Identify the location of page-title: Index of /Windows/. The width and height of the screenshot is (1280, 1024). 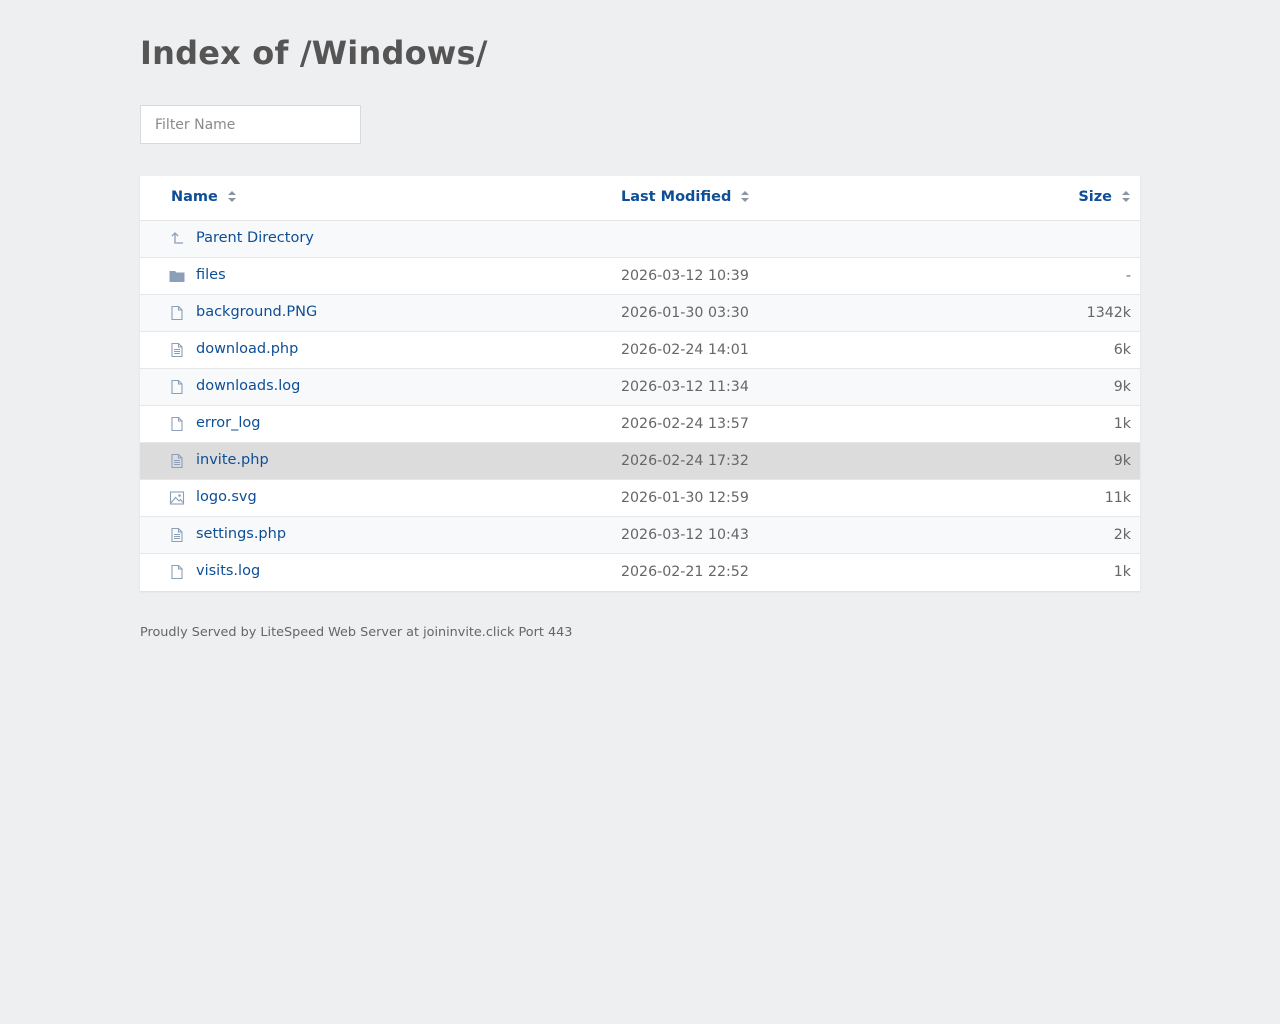
(314, 53).